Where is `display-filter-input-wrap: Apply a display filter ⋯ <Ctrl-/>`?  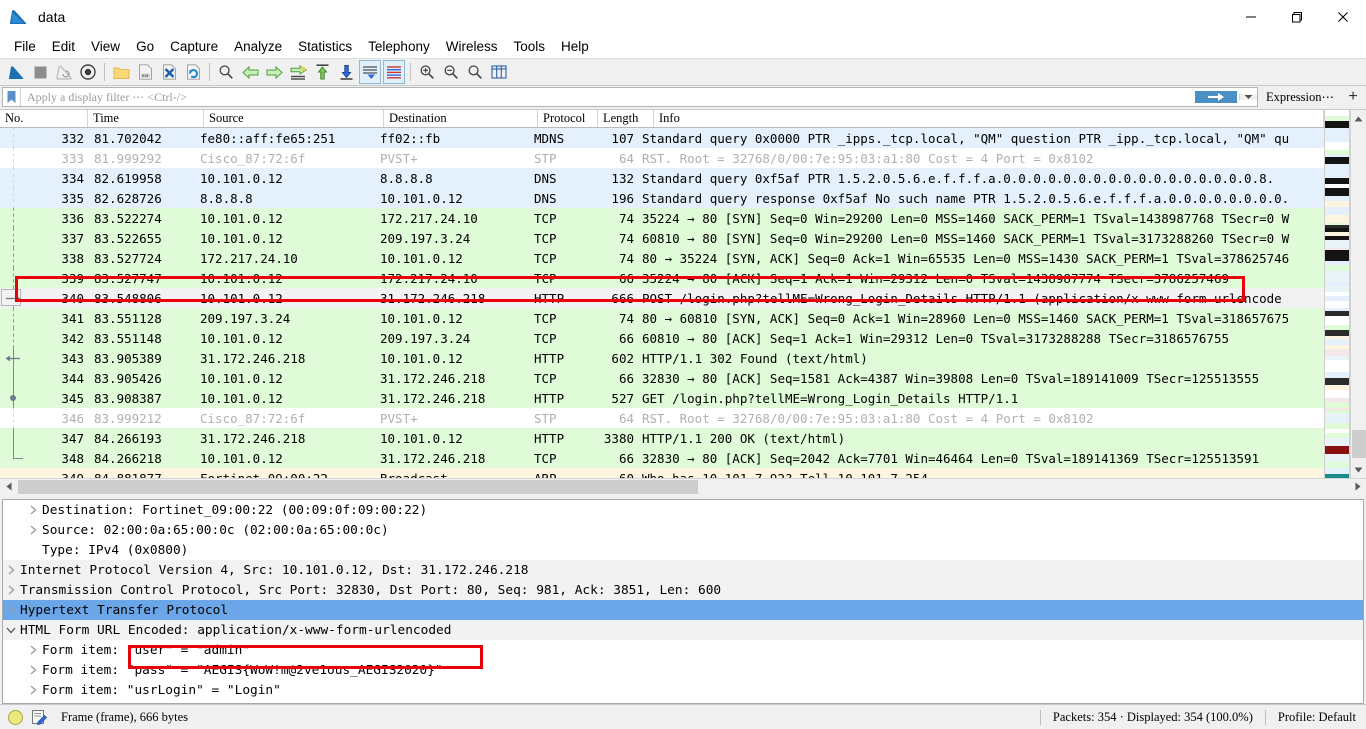
display-filter-input-wrap: Apply a display filter ⋯ <Ctrl-/> is located at coordinates (630, 97).